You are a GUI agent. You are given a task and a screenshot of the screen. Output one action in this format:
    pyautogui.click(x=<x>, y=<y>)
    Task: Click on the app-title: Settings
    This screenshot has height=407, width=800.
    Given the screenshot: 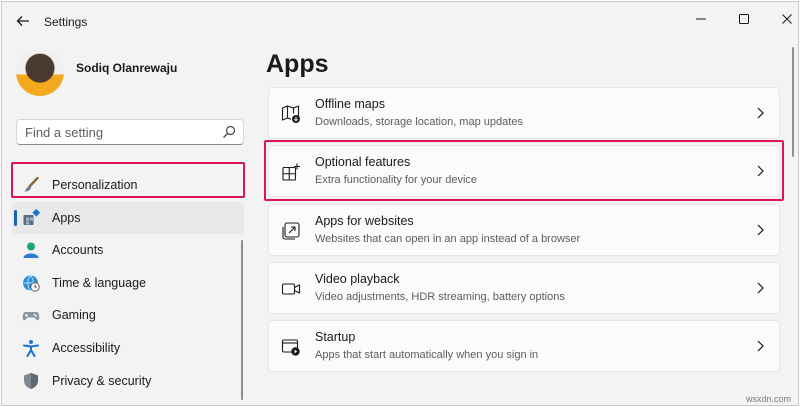 What is the action you would take?
    pyautogui.click(x=66, y=22)
    